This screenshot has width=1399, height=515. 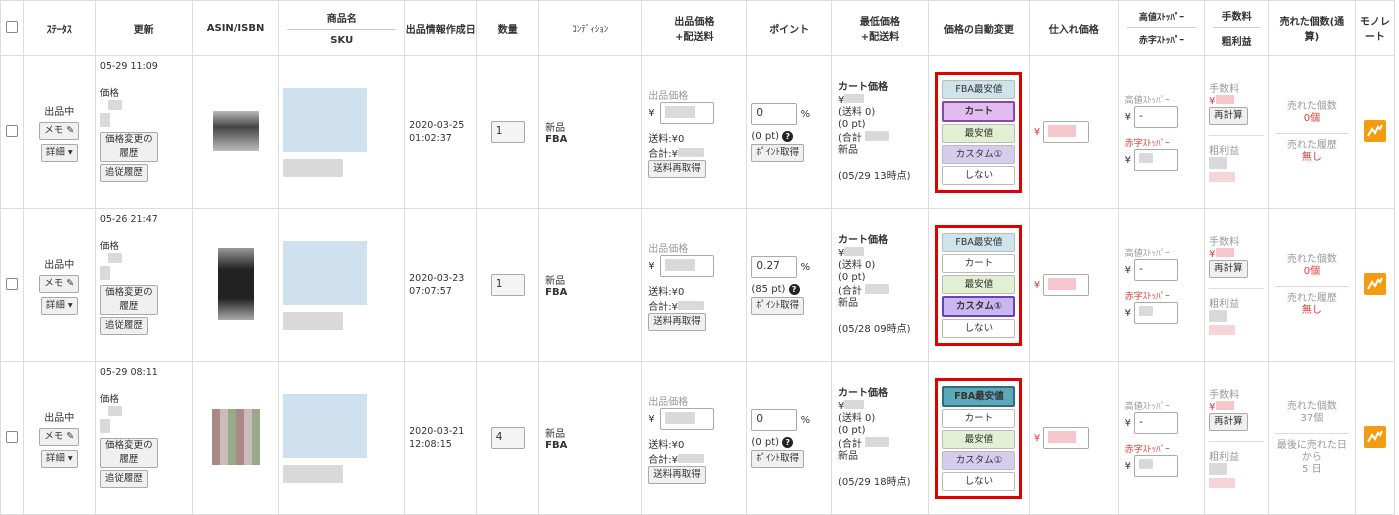 I want to click on min-total-redacted, so click(x=877, y=135).